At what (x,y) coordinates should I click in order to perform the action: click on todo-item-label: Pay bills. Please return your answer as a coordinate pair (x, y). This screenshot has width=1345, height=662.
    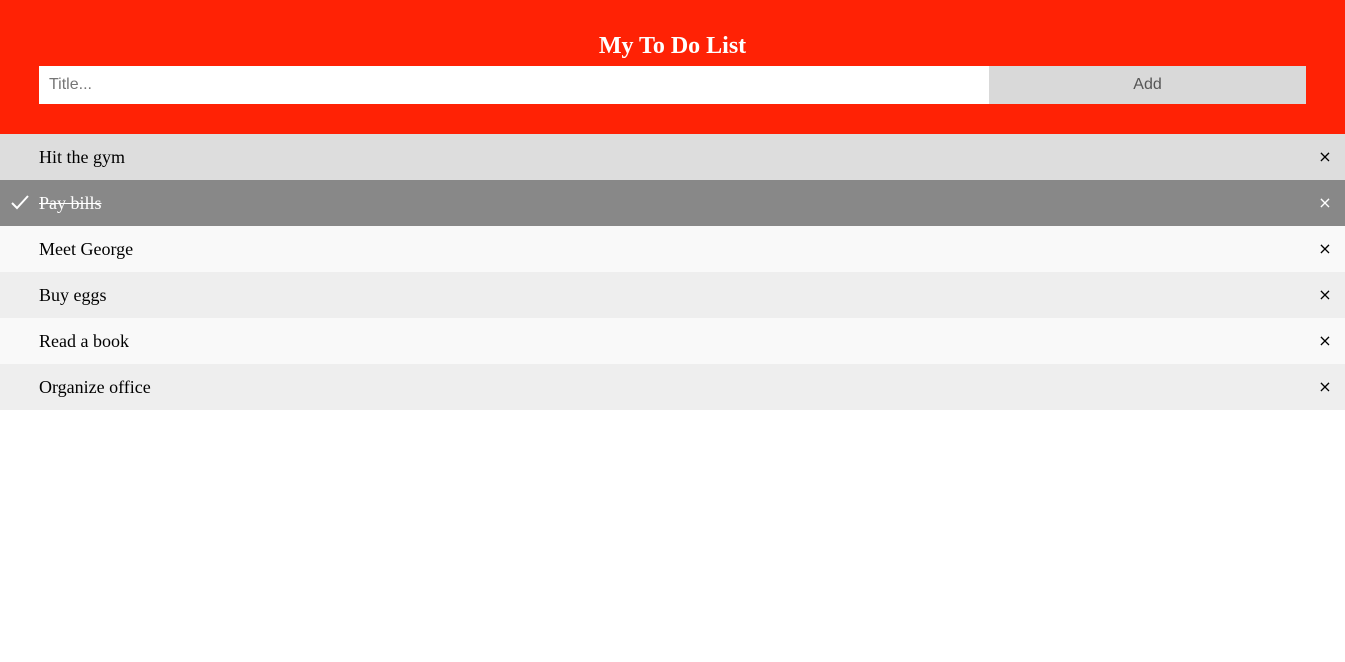
    Looking at the image, I should click on (70, 203).